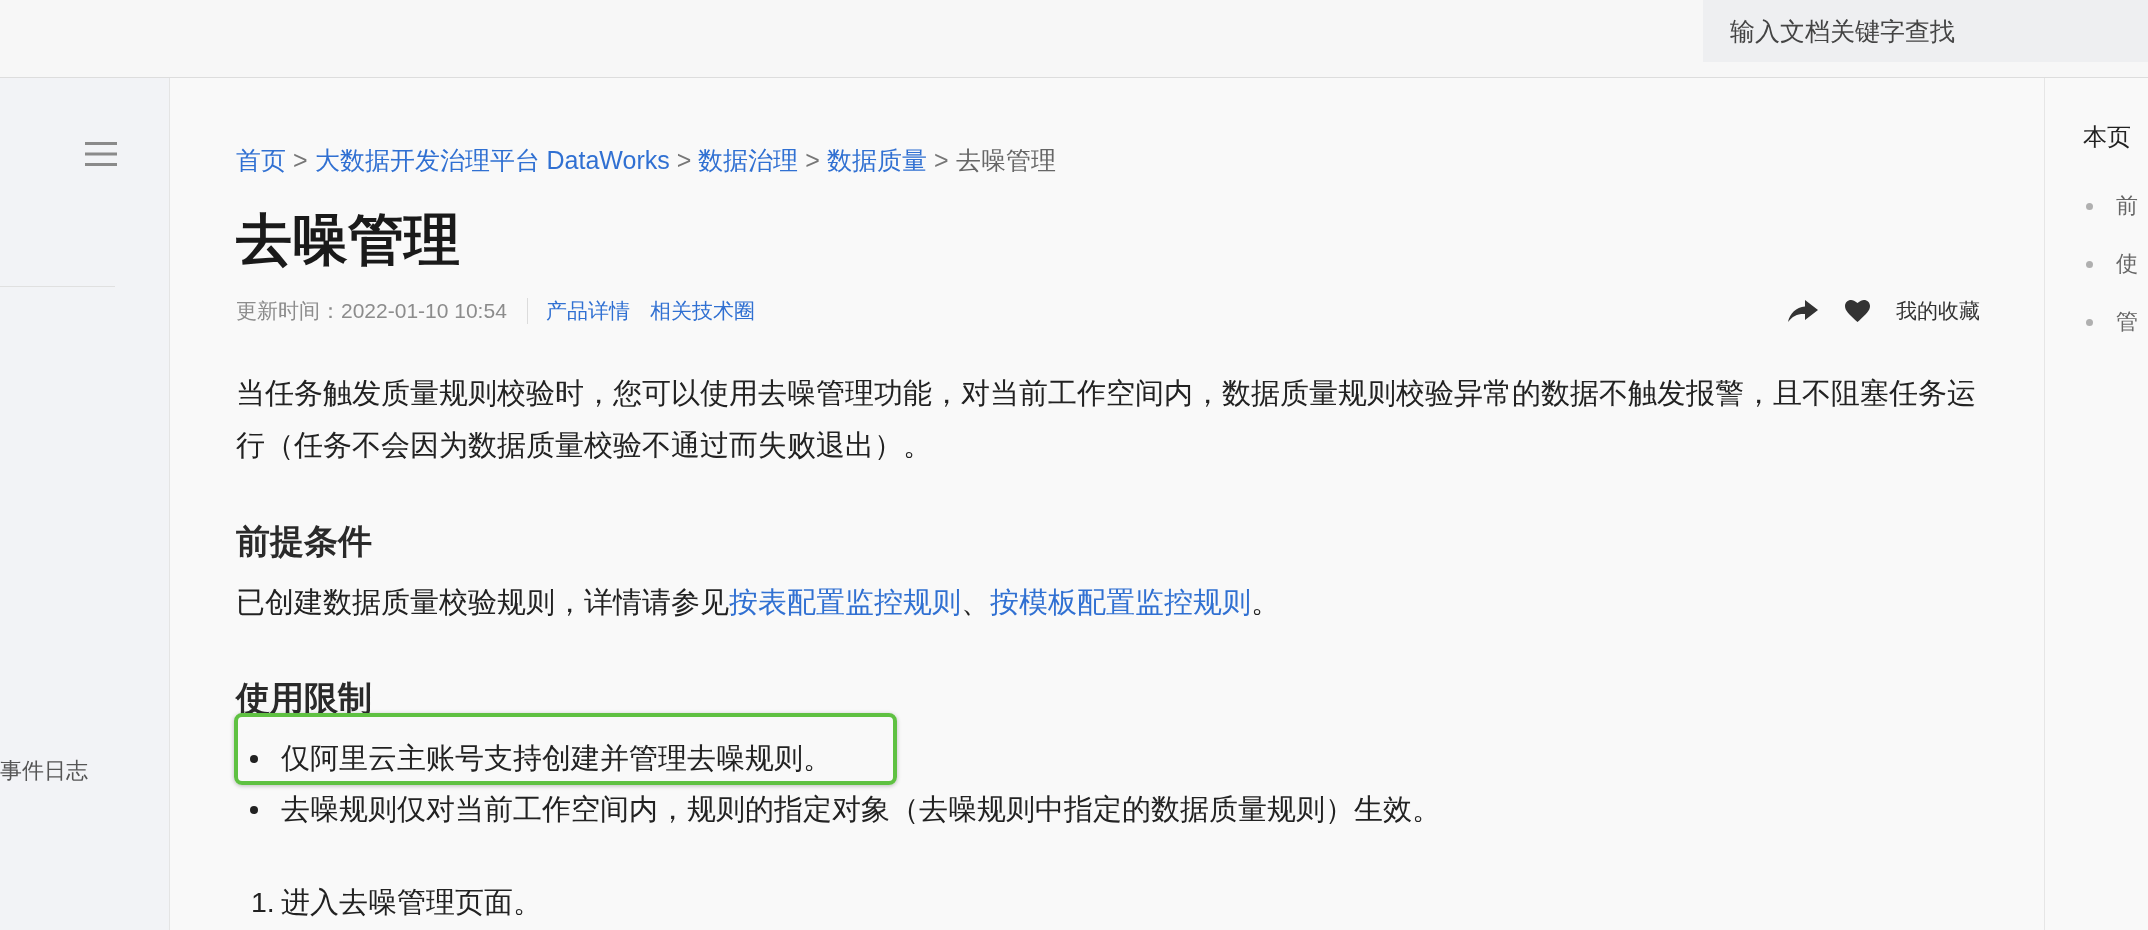  What do you see at coordinates (44, 771) in the screenshot?
I see `sidebar-item: 事件日志` at bounding box center [44, 771].